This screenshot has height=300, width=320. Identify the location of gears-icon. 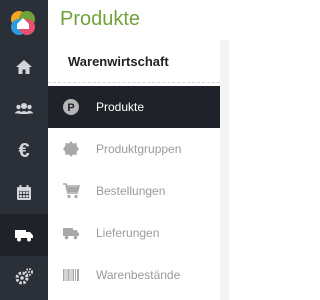
(24, 276).